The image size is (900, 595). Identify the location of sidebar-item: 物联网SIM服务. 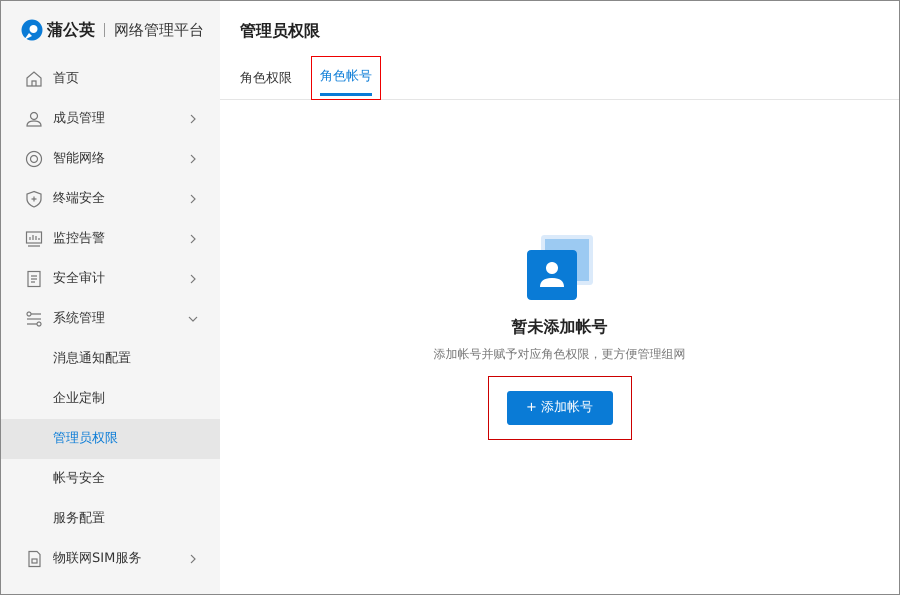
(110, 559).